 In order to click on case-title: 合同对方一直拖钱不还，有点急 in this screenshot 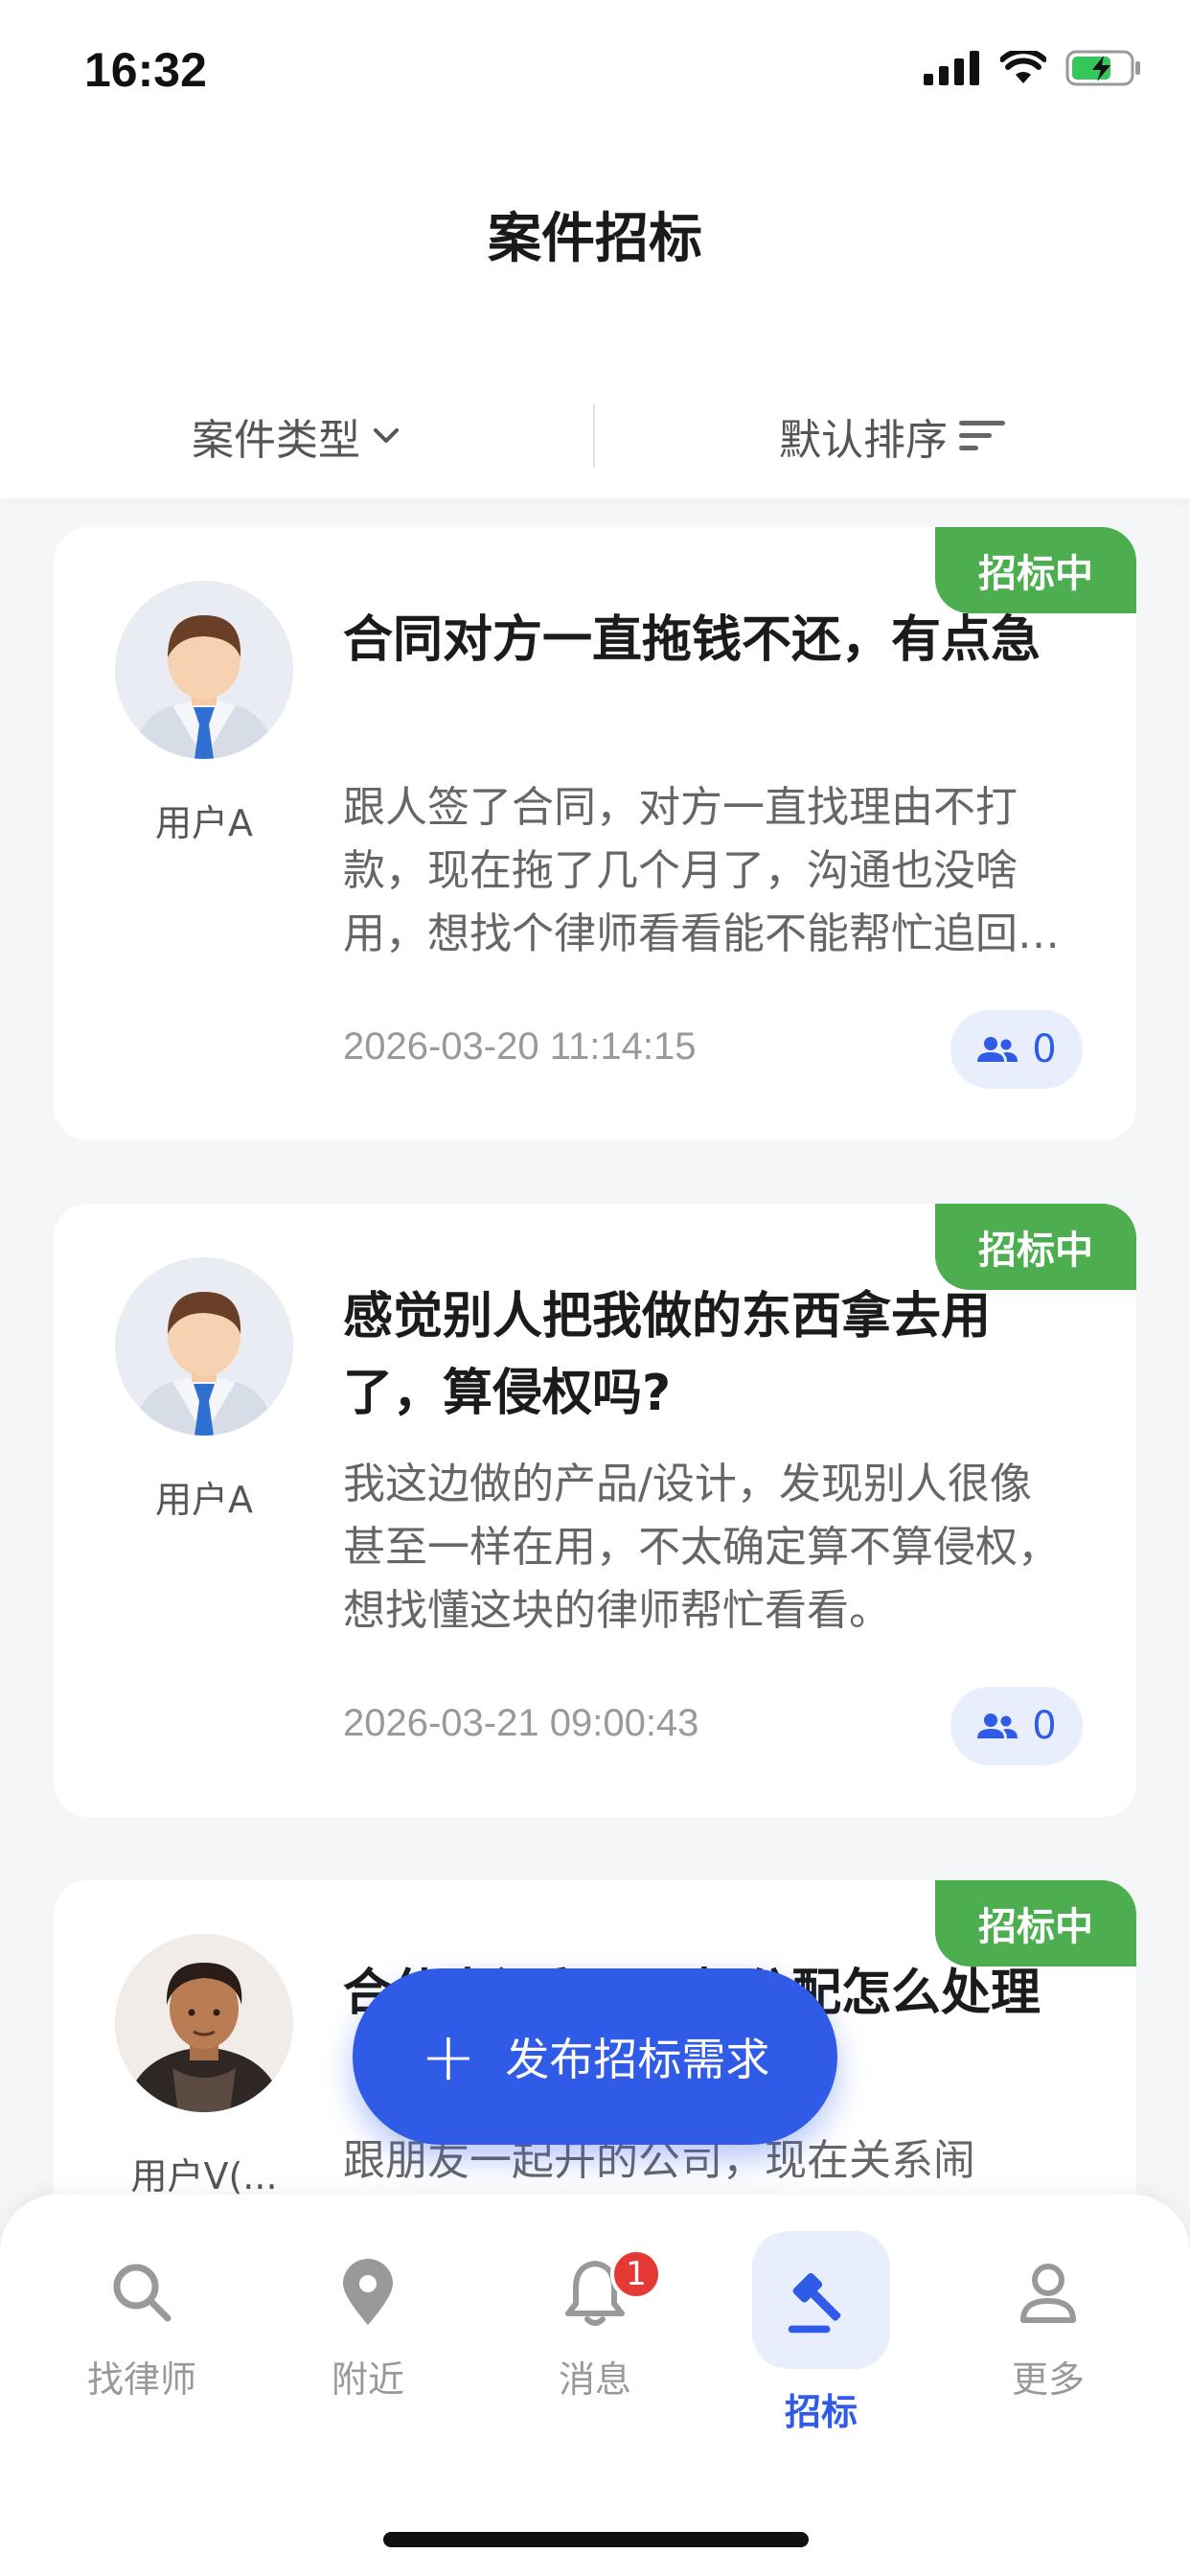, I will do `click(692, 640)`.